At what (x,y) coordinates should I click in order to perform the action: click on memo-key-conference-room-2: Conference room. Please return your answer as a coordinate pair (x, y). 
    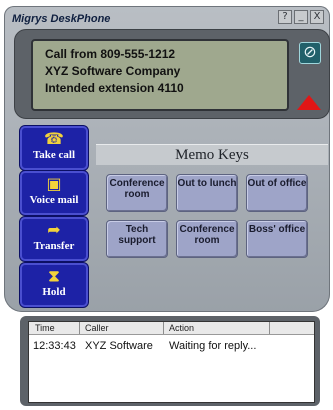
    Looking at the image, I should click on (207, 239).